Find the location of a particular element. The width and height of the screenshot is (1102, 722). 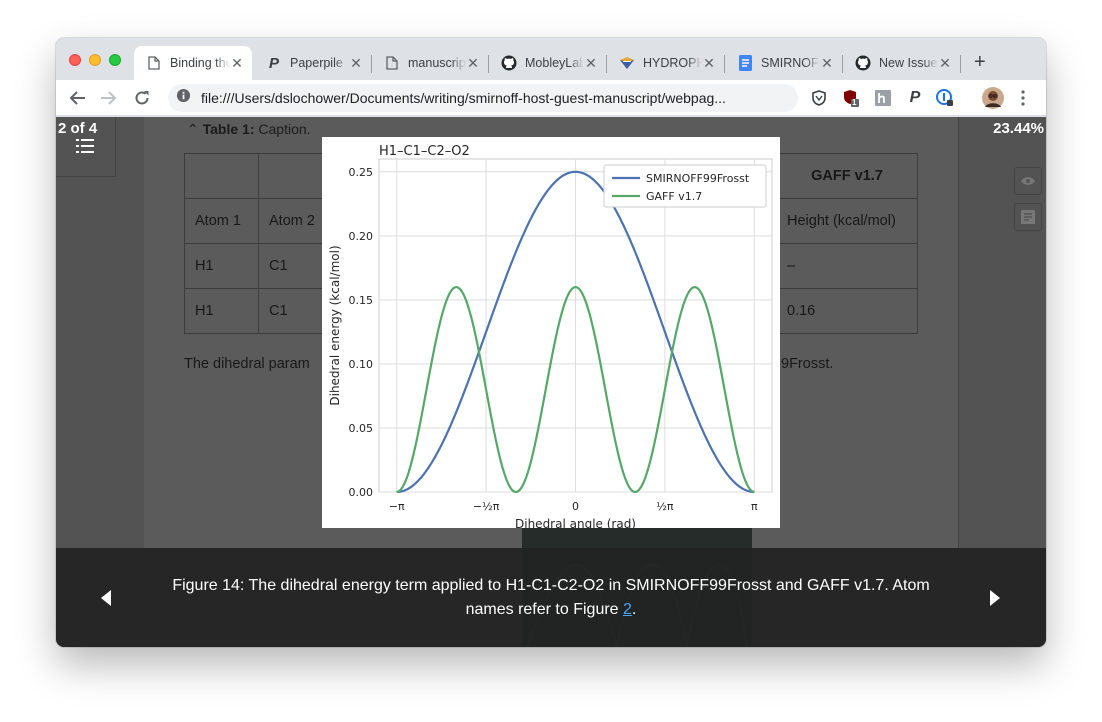

hydrophobic-icon is located at coordinates (627, 63).